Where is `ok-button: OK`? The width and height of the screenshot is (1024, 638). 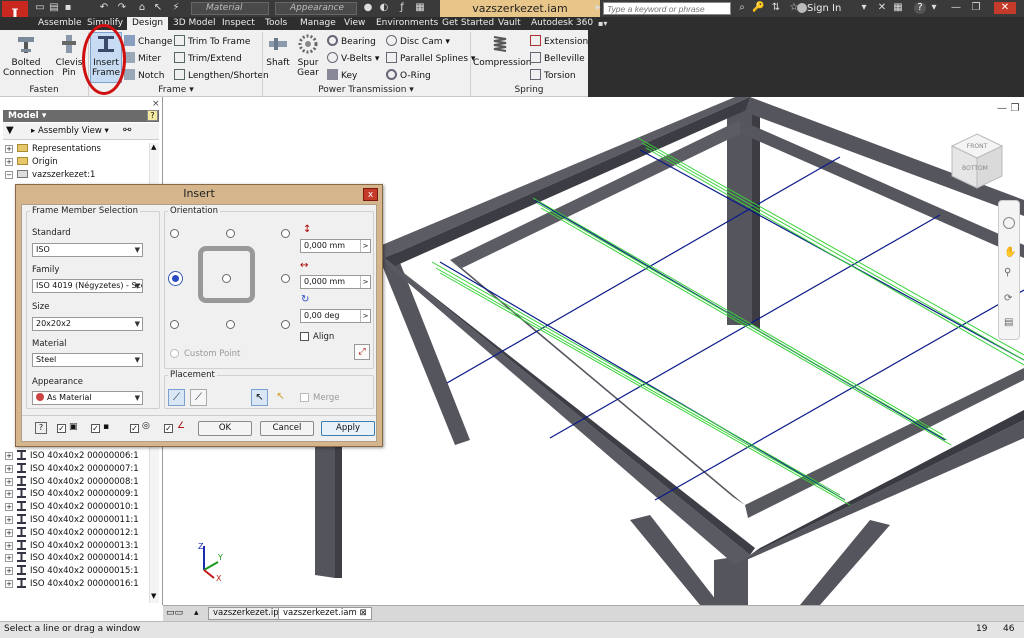
ok-button: OK is located at coordinates (225, 428).